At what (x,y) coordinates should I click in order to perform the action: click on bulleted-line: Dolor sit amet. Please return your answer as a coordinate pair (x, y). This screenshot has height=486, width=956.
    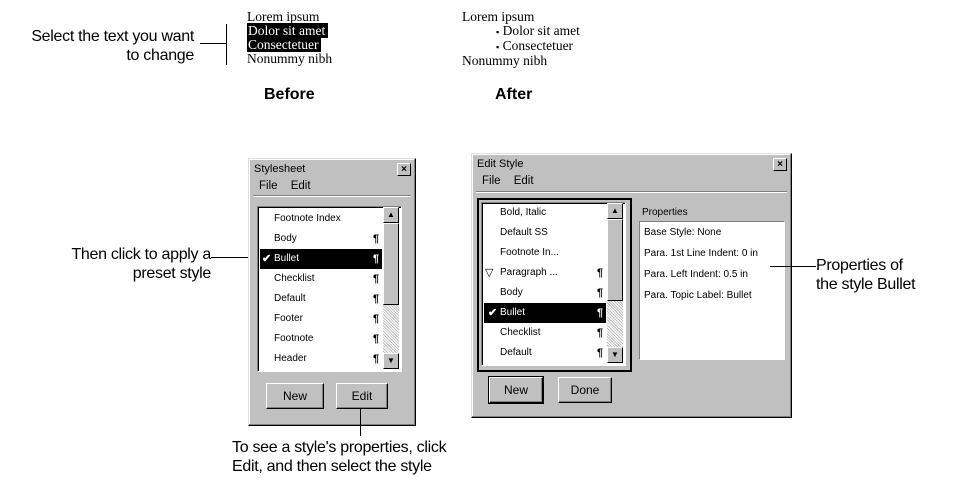
    Looking at the image, I should click on (541, 30).